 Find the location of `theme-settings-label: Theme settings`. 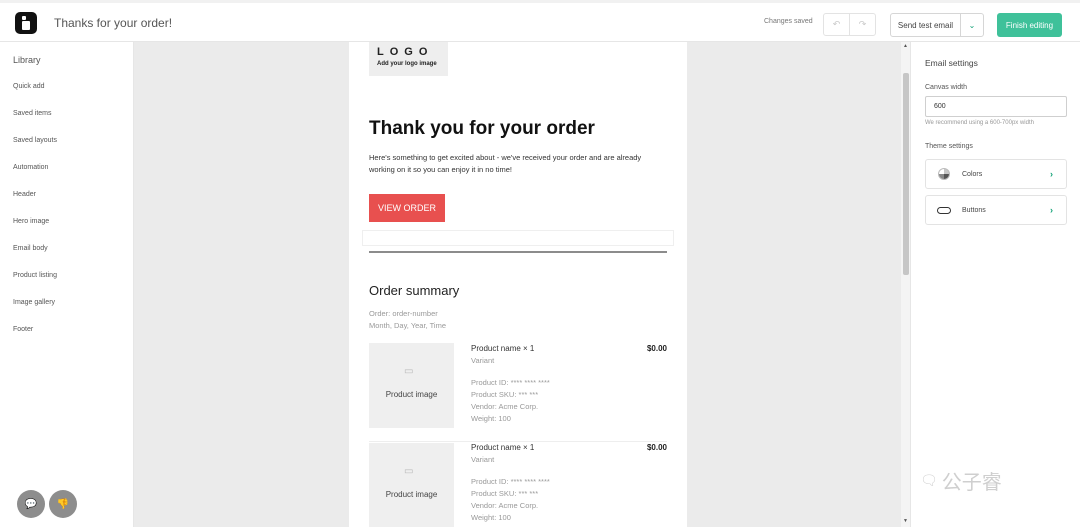

theme-settings-label: Theme settings is located at coordinates (949, 146).